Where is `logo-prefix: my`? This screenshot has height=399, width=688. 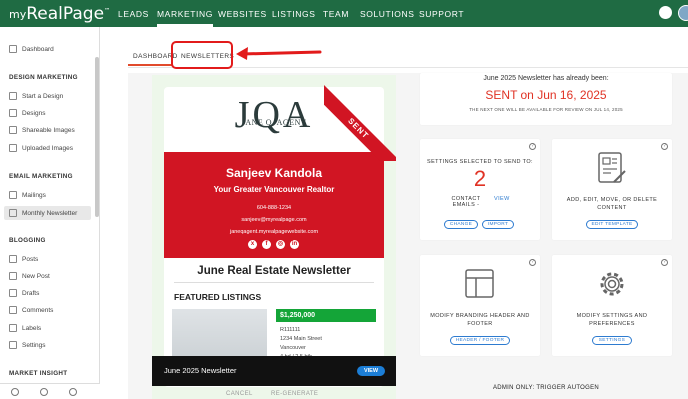 logo-prefix: my is located at coordinates (18, 14).